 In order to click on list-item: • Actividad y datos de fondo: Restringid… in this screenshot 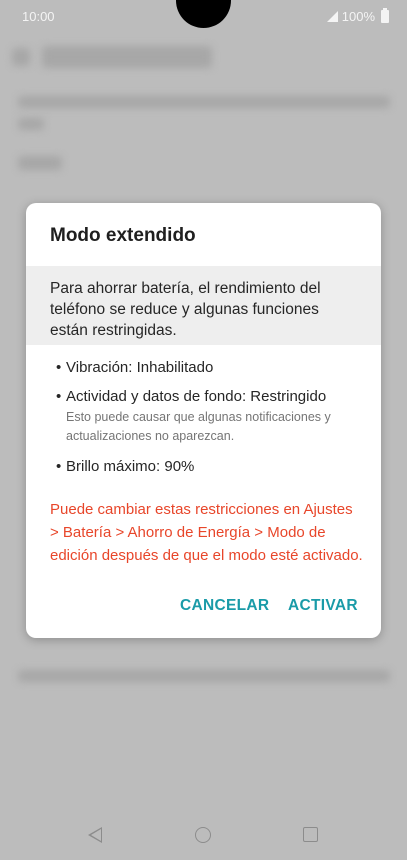, I will do `click(211, 417)`.